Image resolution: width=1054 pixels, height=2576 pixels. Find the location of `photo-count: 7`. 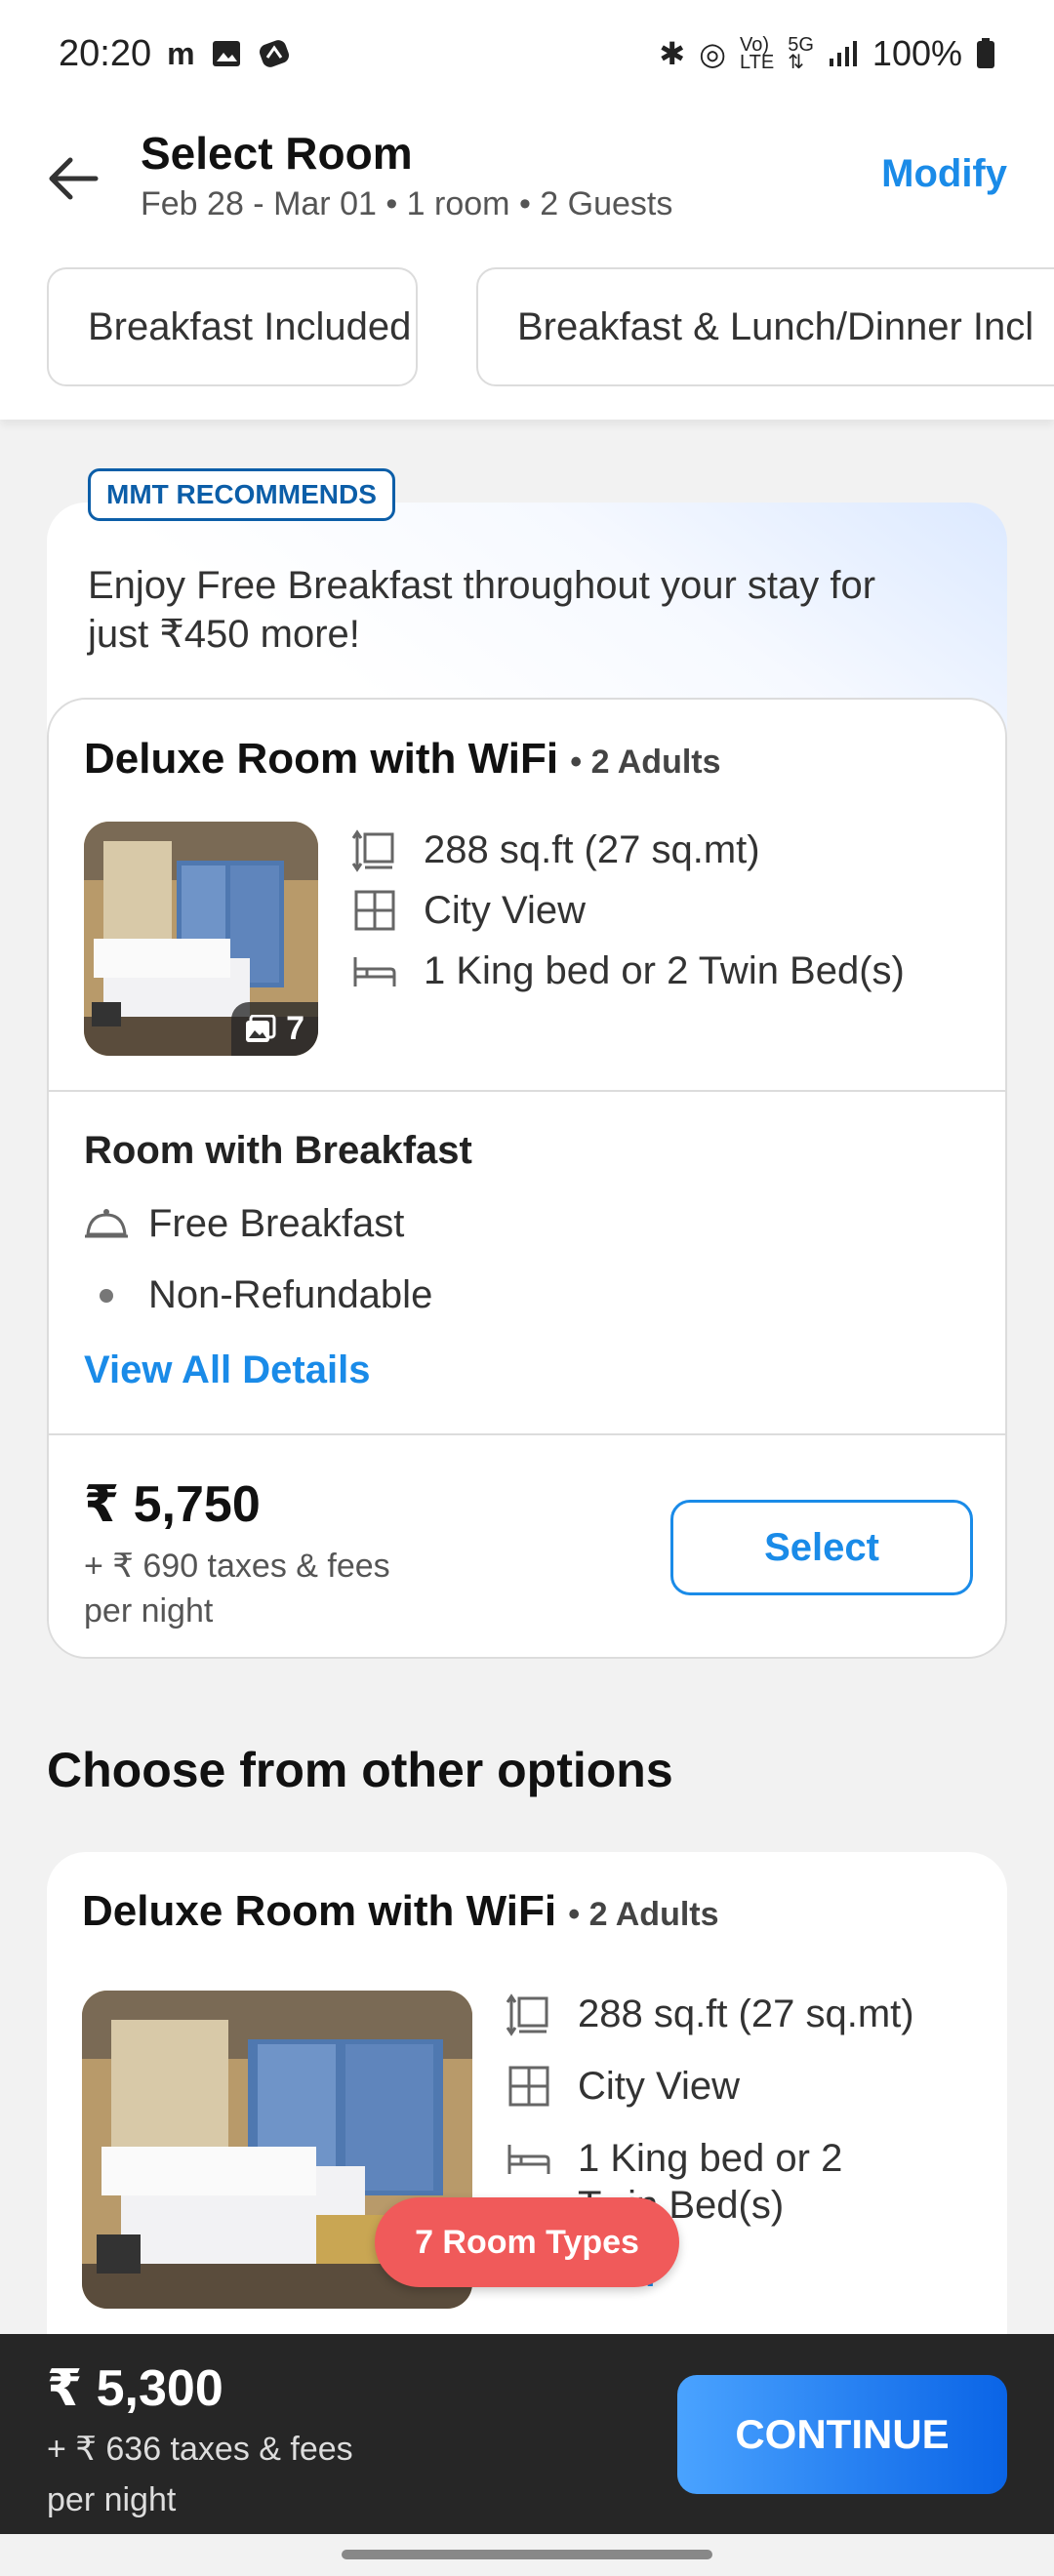

photo-count: 7 is located at coordinates (295, 1028).